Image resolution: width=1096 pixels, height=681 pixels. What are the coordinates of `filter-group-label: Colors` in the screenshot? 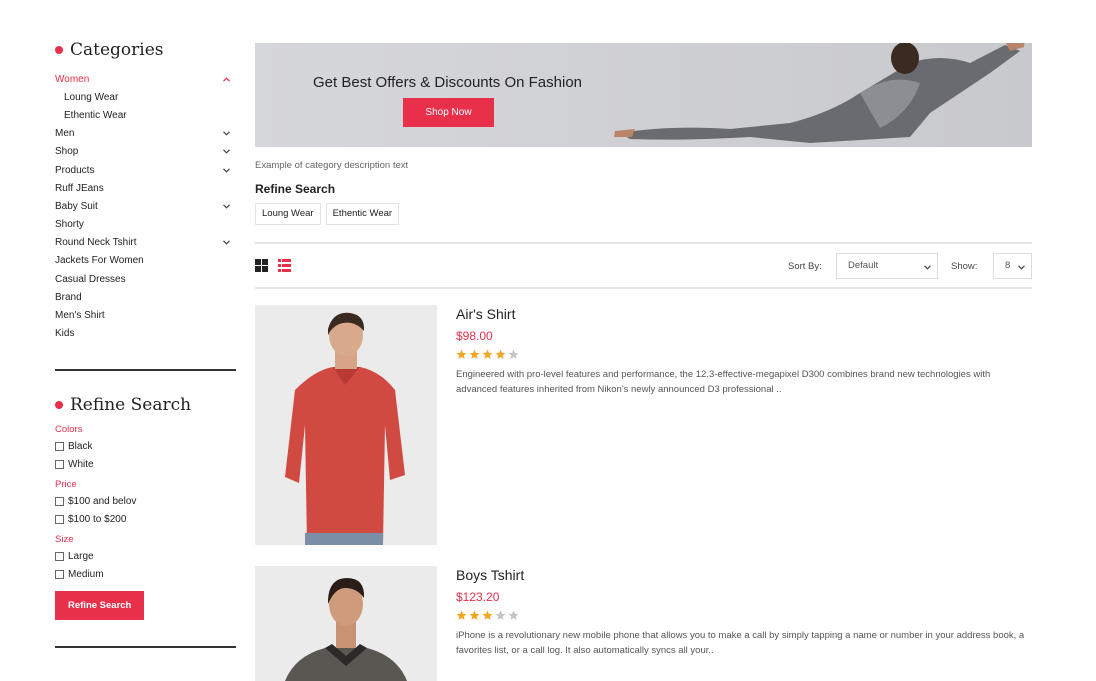 It's located at (69, 429).